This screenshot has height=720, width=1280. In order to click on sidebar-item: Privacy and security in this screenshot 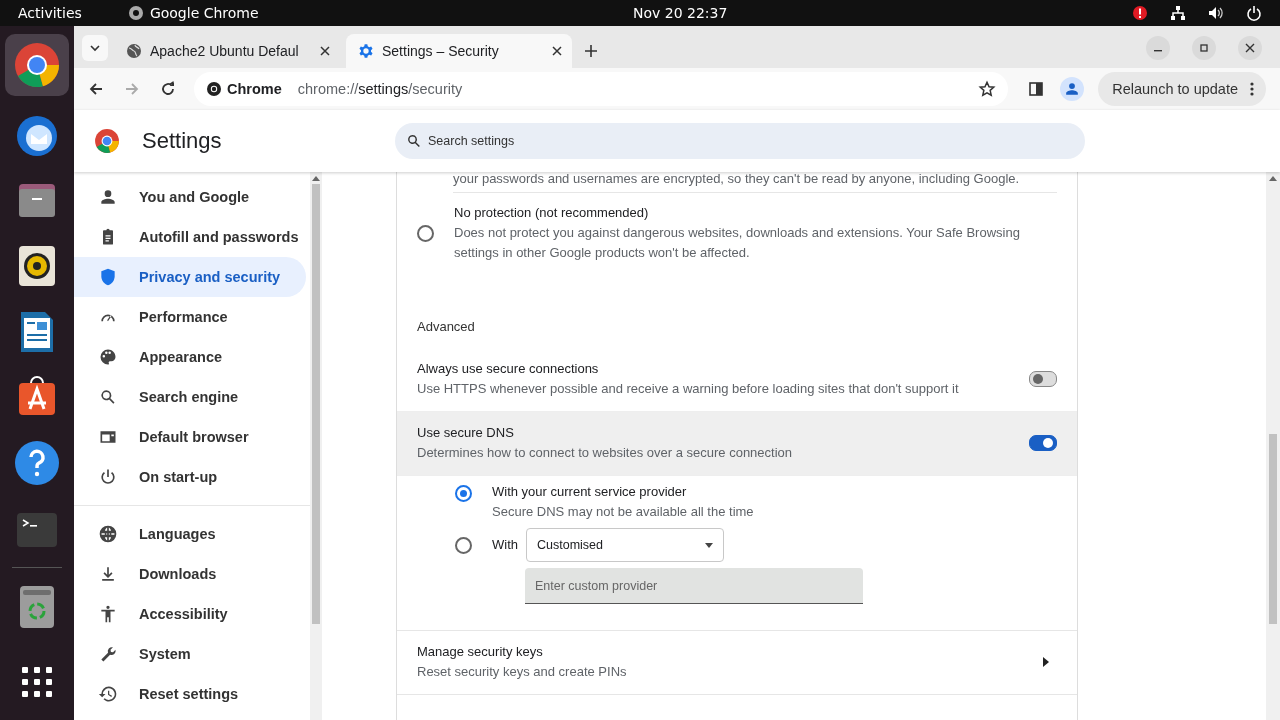, I will do `click(190, 277)`.